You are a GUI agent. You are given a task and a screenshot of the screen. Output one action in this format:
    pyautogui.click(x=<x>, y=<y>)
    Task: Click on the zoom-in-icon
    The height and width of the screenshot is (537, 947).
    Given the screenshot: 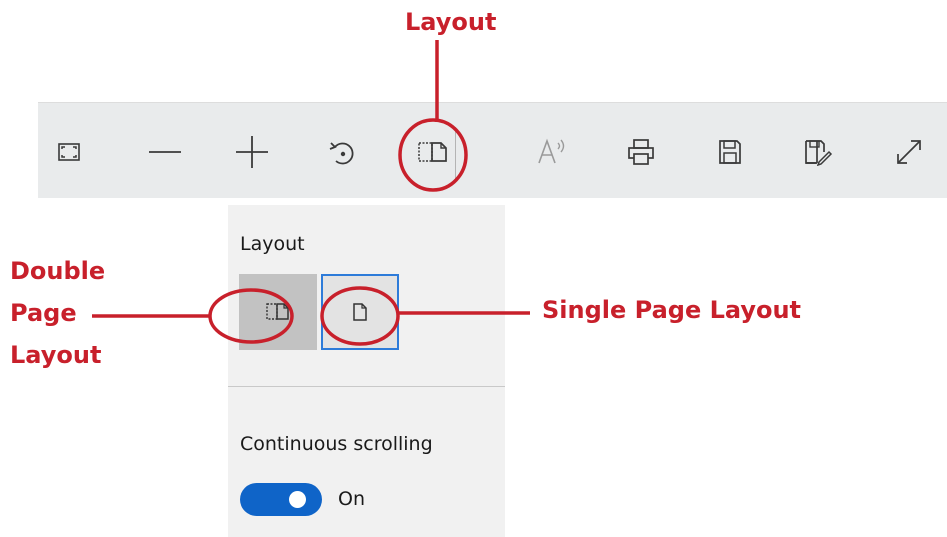 What is the action you would take?
    pyautogui.click(x=252, y=152)
    